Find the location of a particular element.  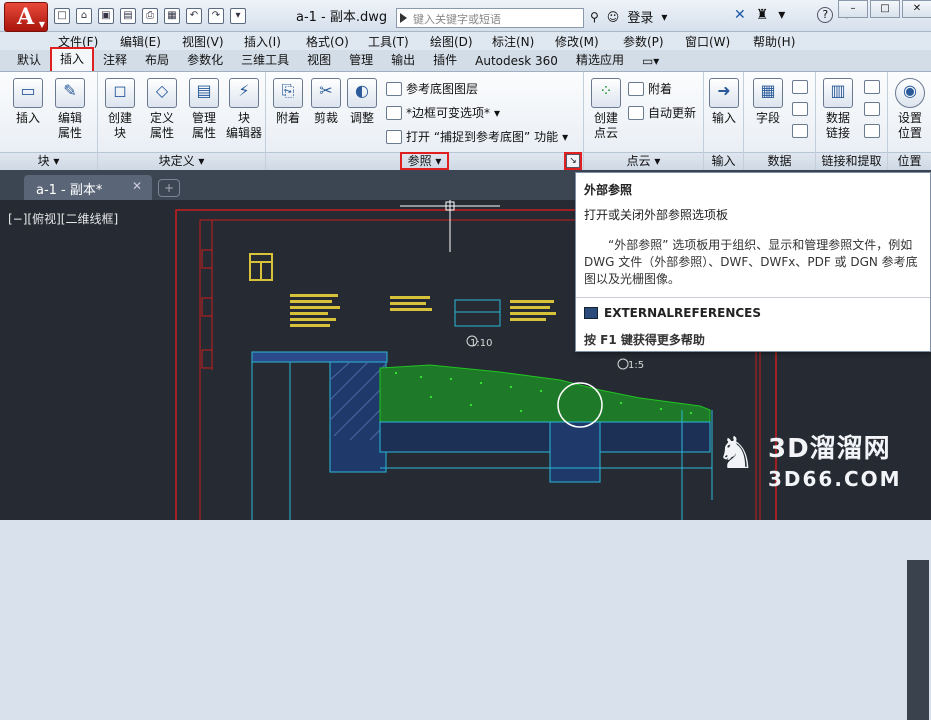

update-fields-icon is located at coordinates (800, 87).